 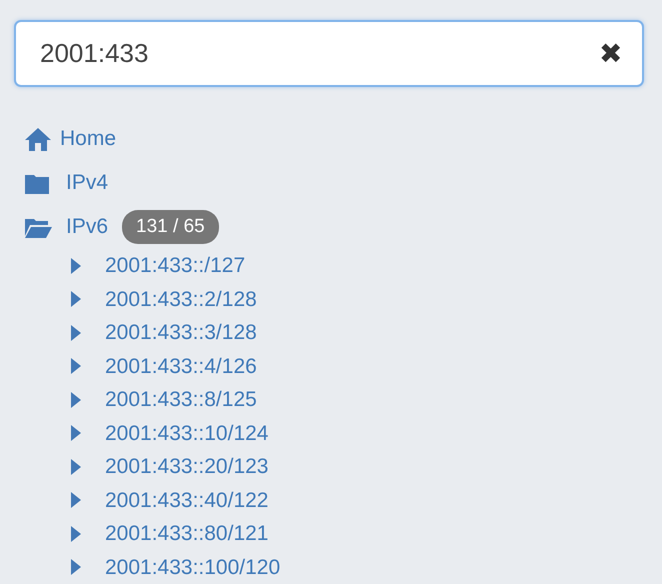 I want to click on tree-item: 2001:433::4/126, so click(x=181, y=366).